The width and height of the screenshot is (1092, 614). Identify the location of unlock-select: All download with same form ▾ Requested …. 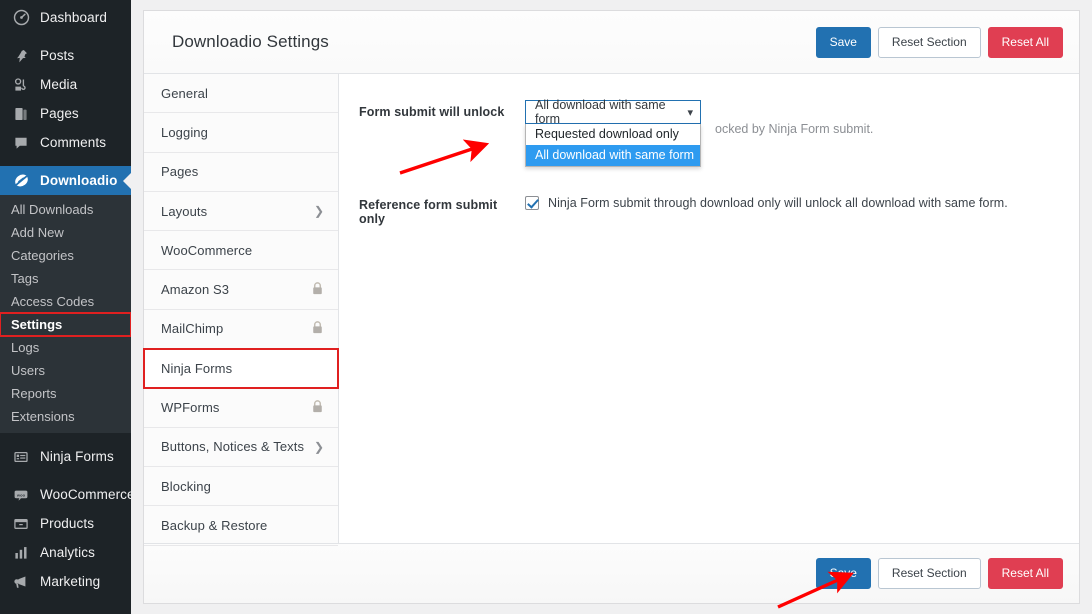
(613, 132).